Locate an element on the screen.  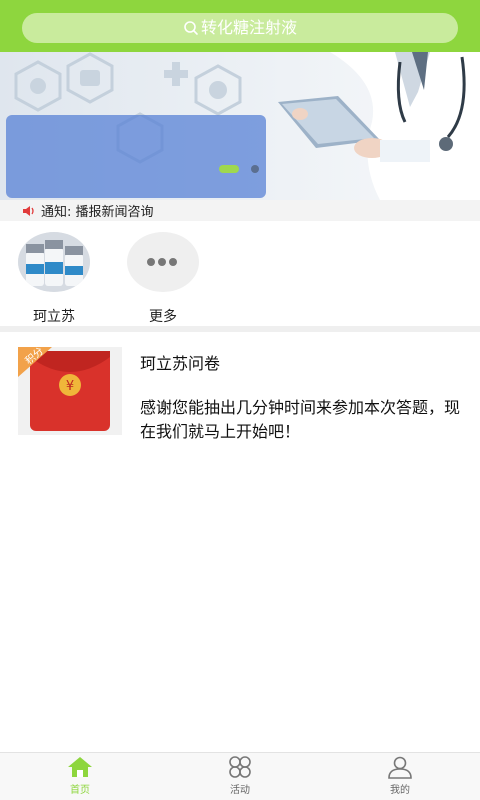
tab-label: 活动 is located at coordinates (240, 790).